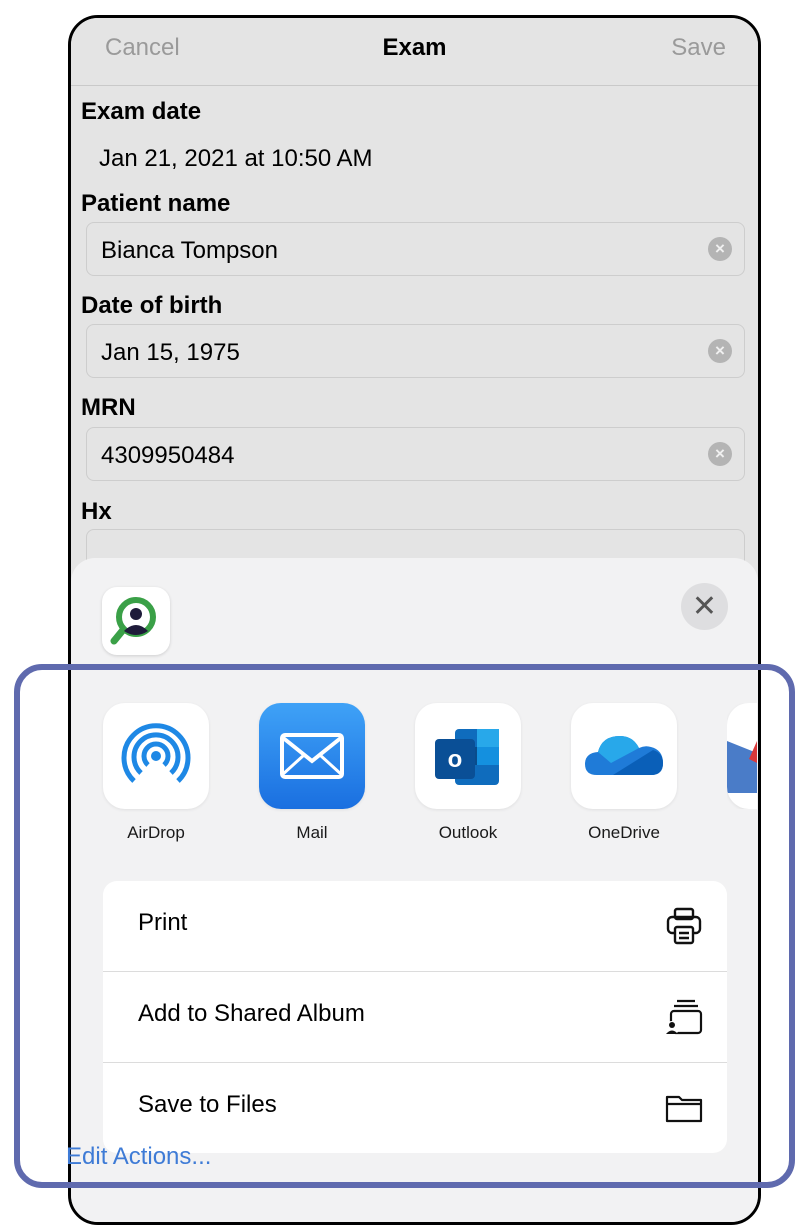 The image size is (797, 1225). Describe the element at coordinates (152, 305) in the screenshot. I see `dob-label: Date of birth` at that location.